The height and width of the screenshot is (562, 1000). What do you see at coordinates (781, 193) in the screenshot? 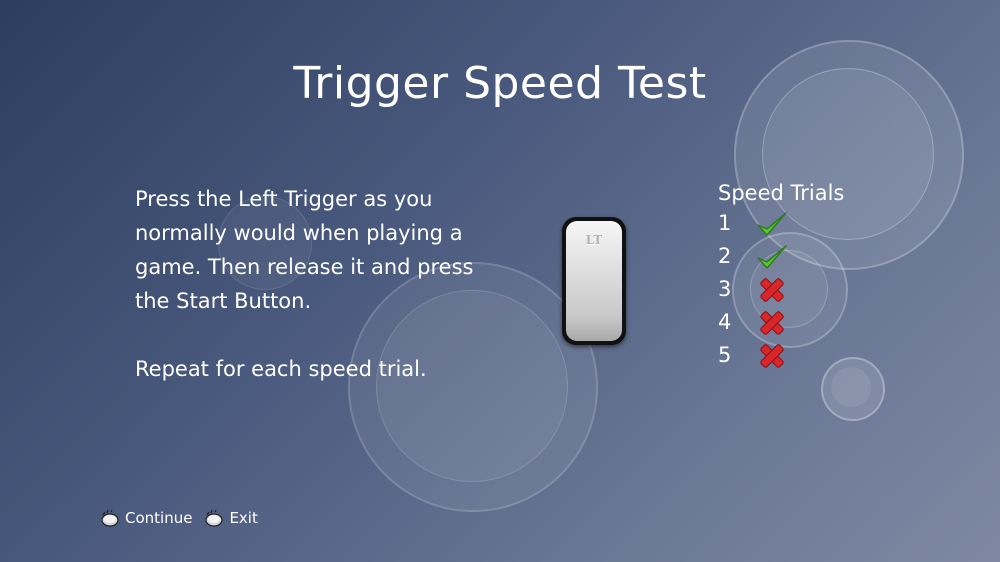
I see `speed-trials-heading: Speed Trials` at bounding box center [781, 193].